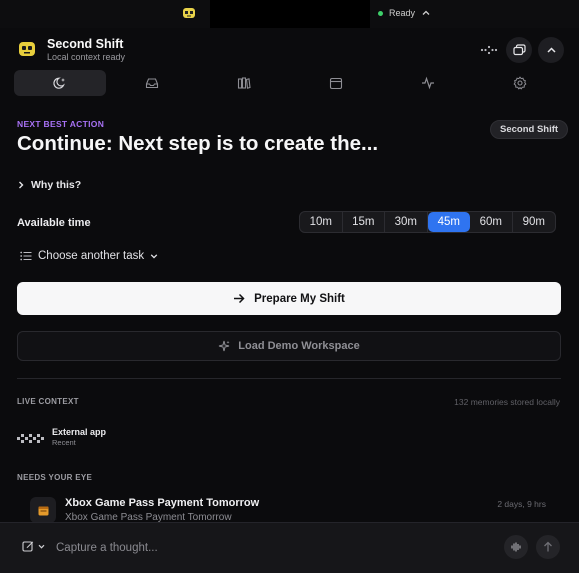 The width and height of the screenshot is (579, 573). I want to click on time-option-90m: 90m, so click(534, 222).